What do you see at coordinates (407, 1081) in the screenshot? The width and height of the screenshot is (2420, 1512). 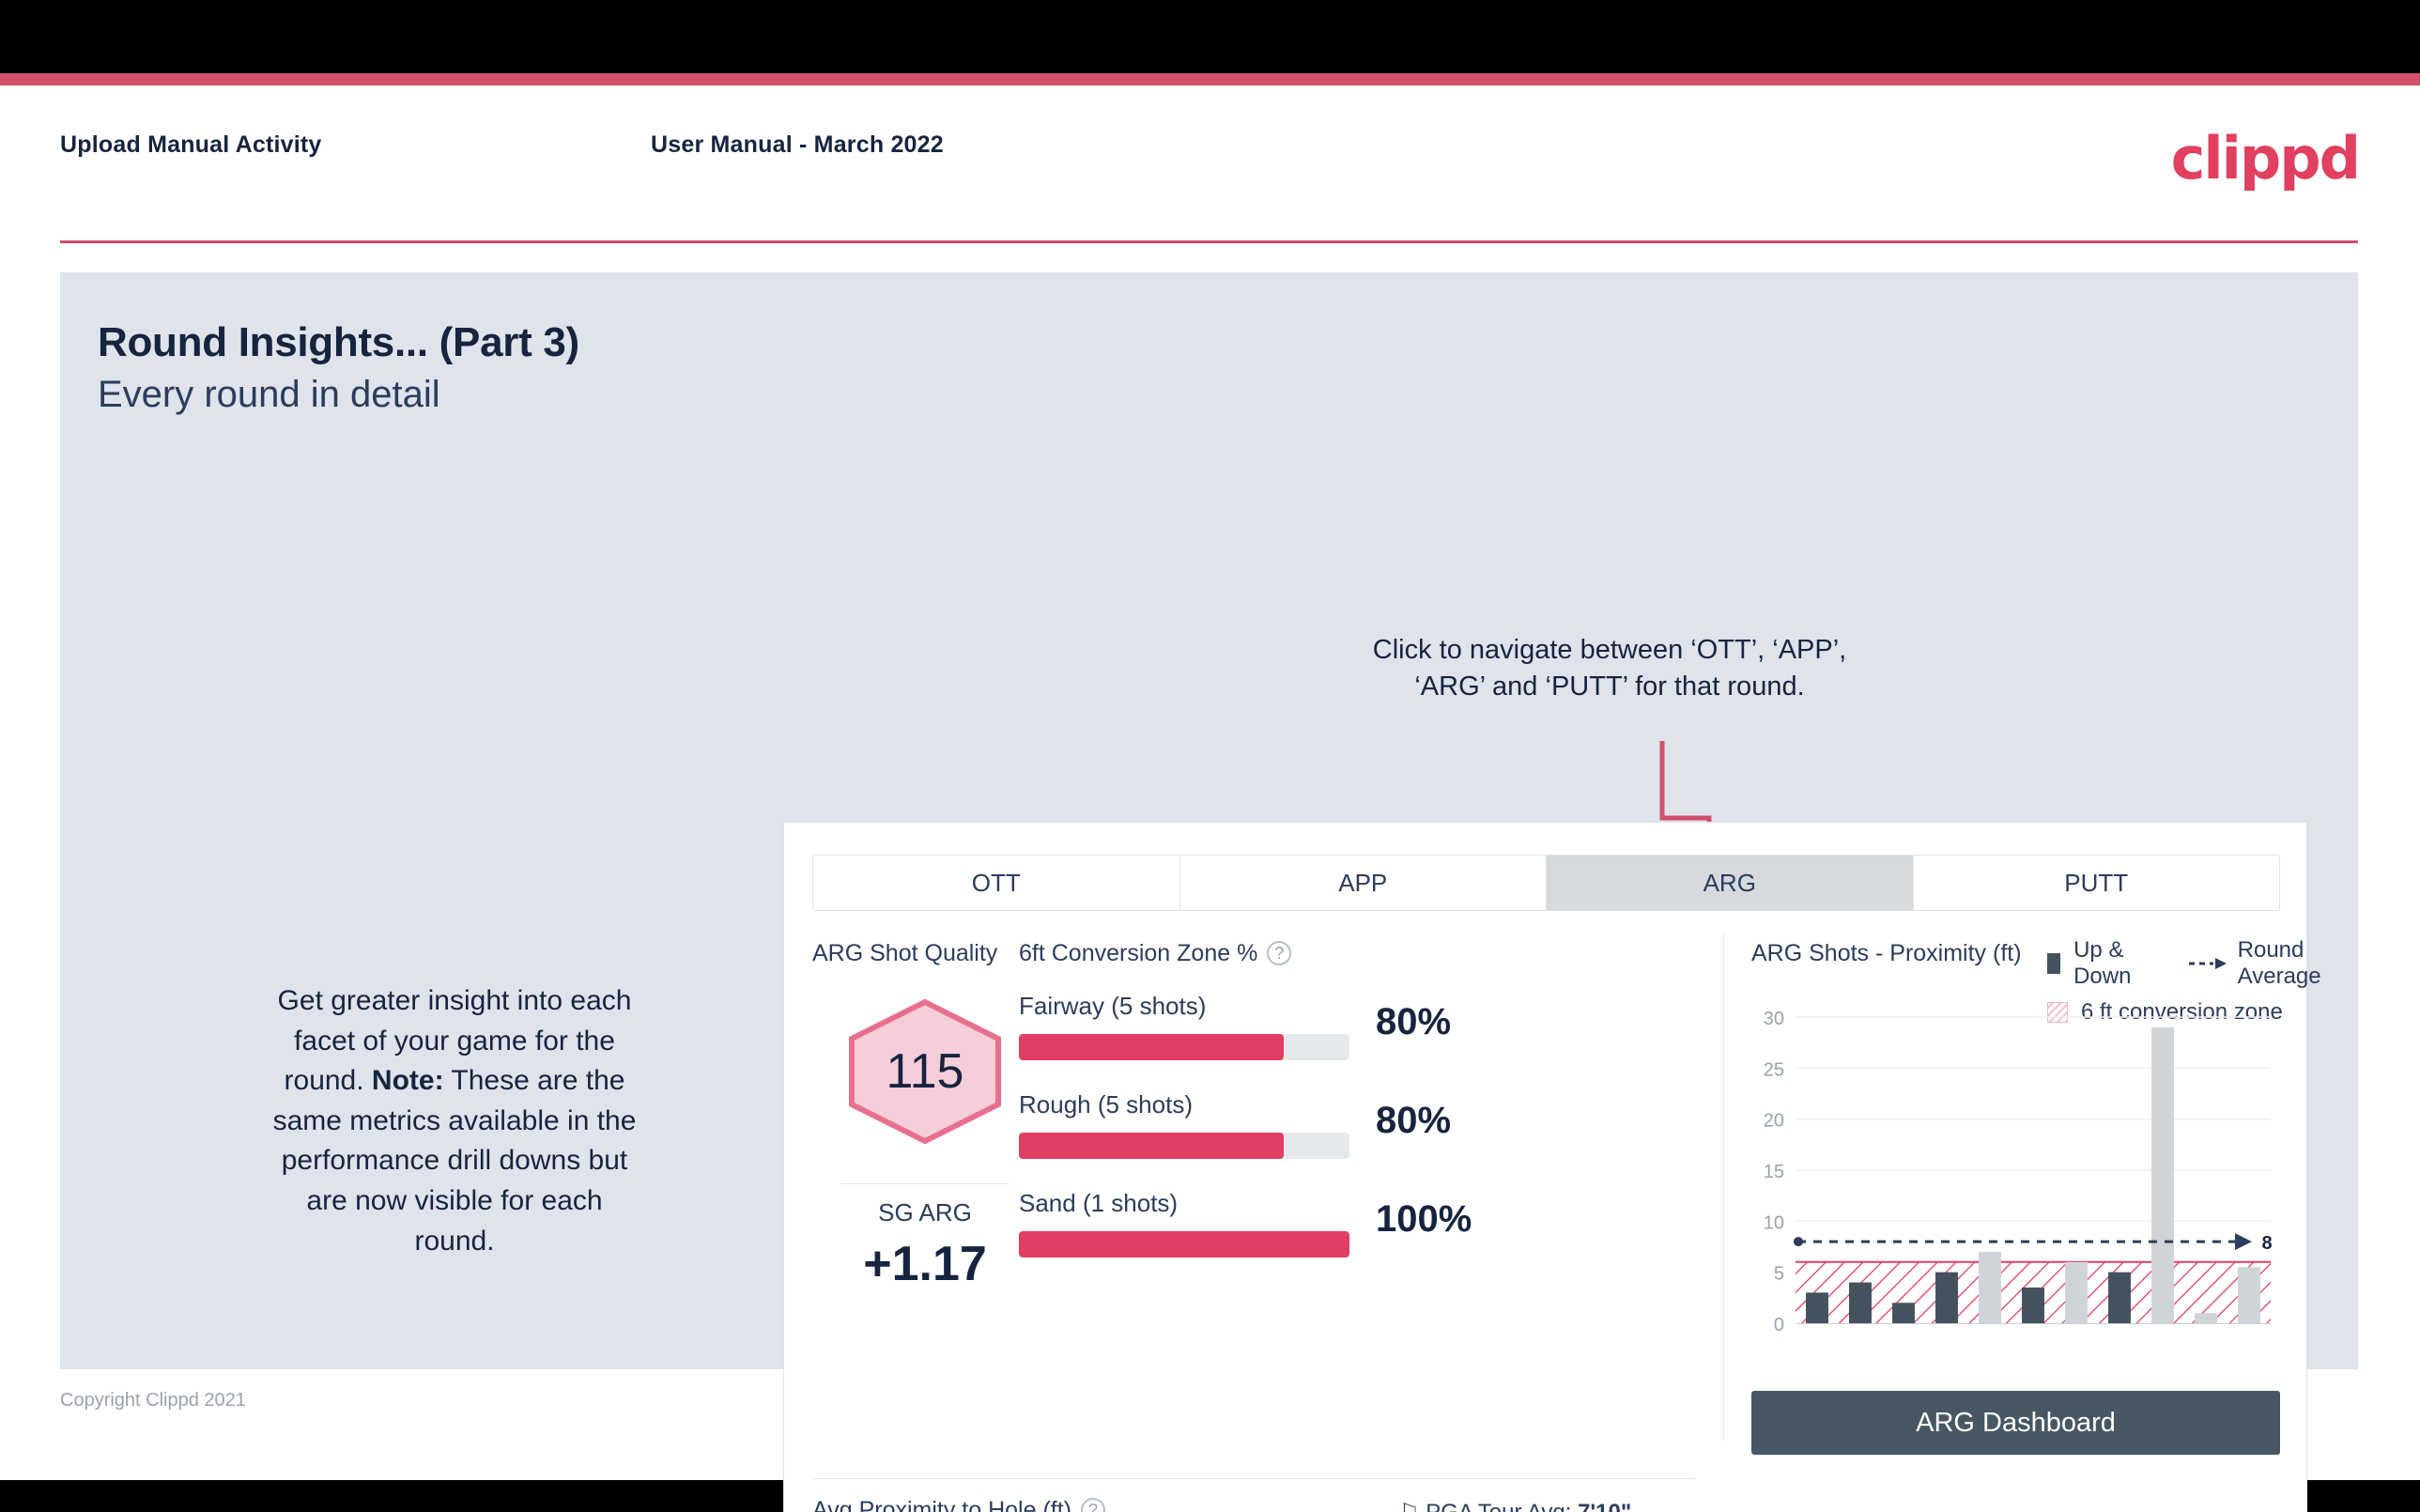 I see `left-note-bold: Note:` at bounding box center [407, 1081].